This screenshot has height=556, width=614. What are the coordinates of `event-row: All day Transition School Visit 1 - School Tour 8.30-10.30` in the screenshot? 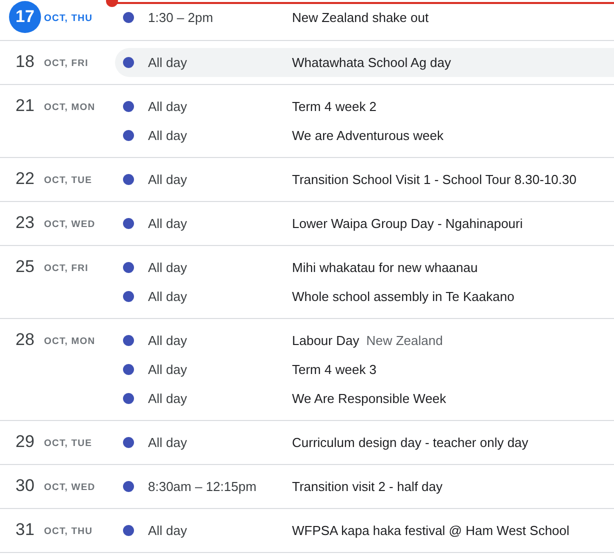 It's located at (364, 179).